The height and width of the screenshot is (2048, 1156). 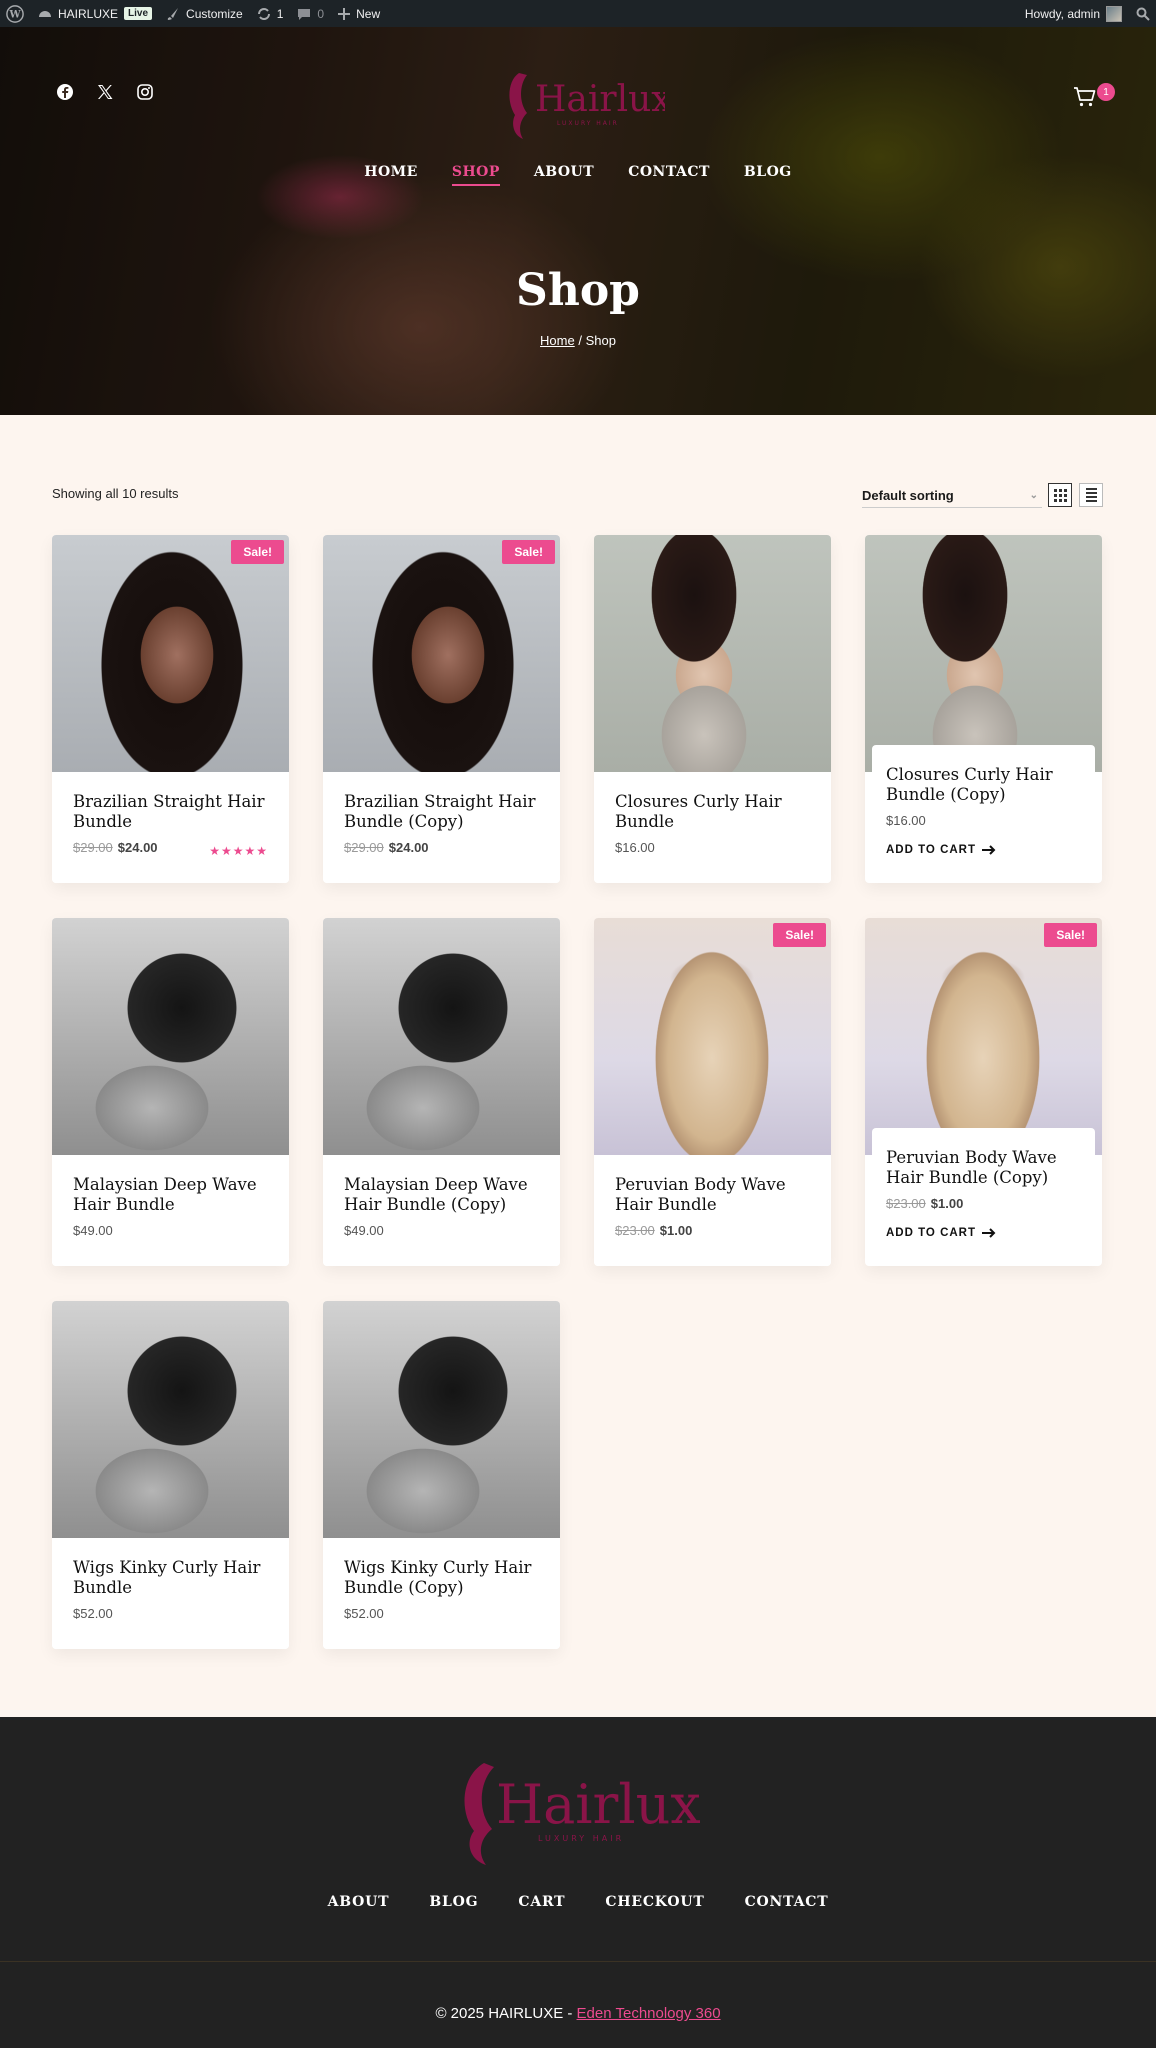 I want to click on comment-icon, so click(x=304, y=14).